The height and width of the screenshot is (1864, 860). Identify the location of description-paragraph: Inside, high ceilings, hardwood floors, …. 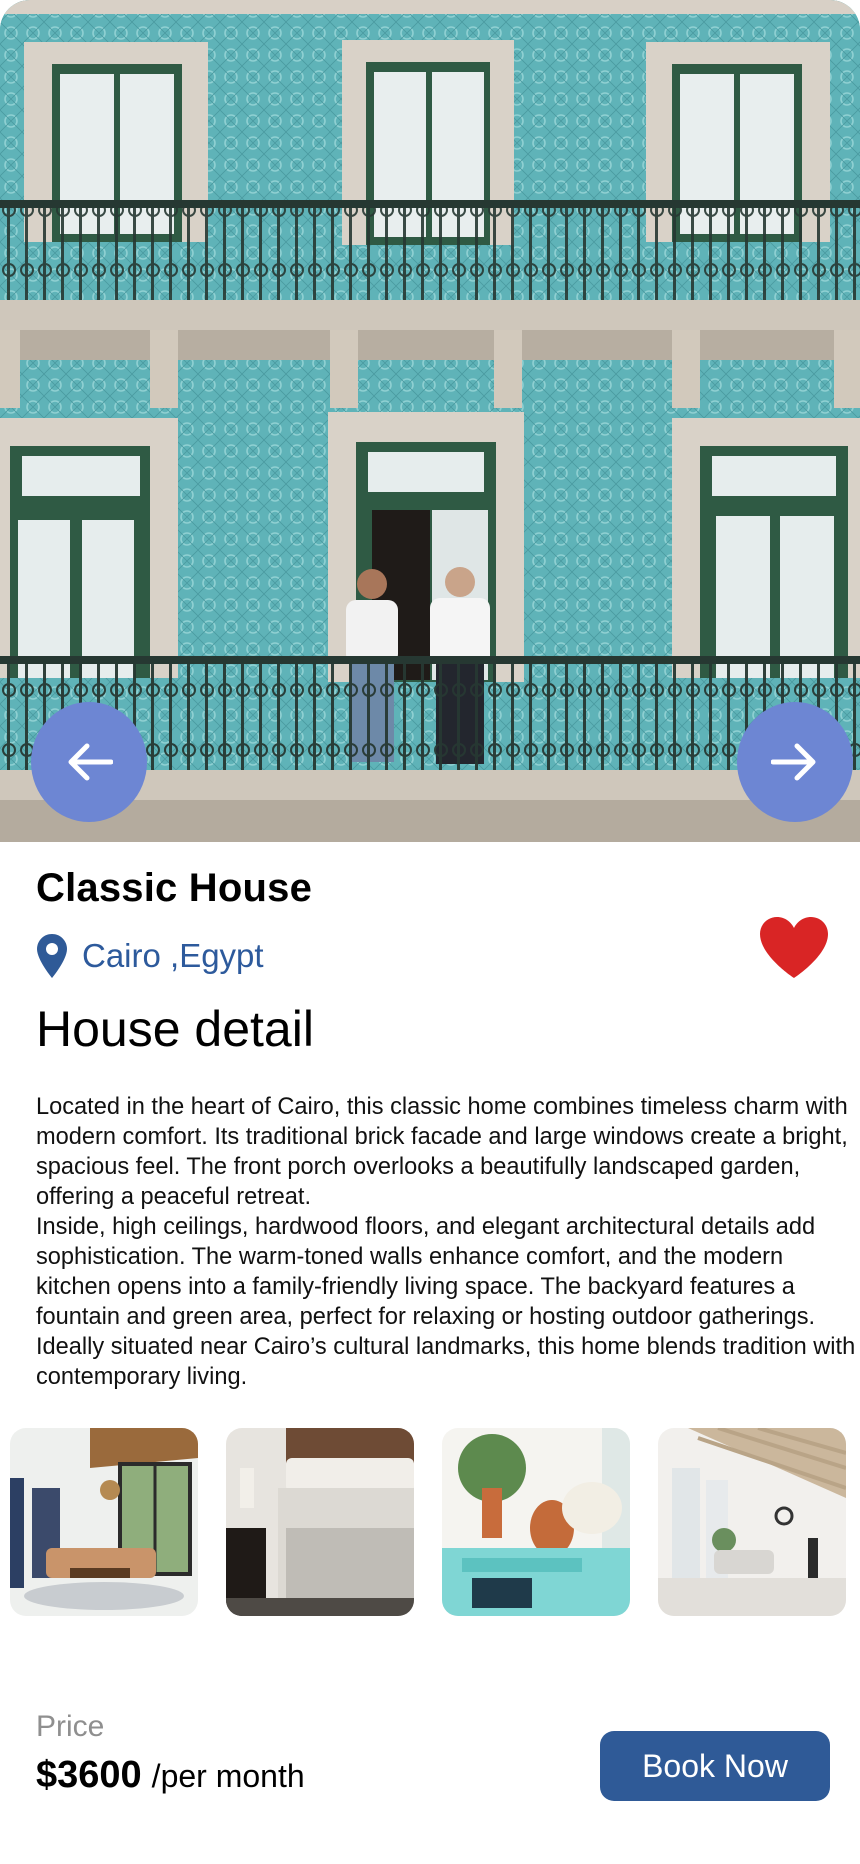
(446, 1302).